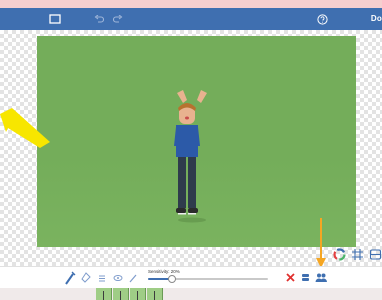 The width and height of the screenshot is (382, 300). I want to click on sensitivity-slider-knob, so click(172, 279).